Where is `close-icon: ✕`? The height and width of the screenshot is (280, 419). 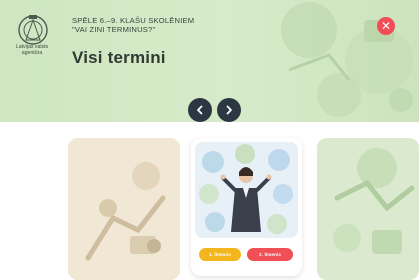
close-icon: ✕ is located at coordinates (386, 26).